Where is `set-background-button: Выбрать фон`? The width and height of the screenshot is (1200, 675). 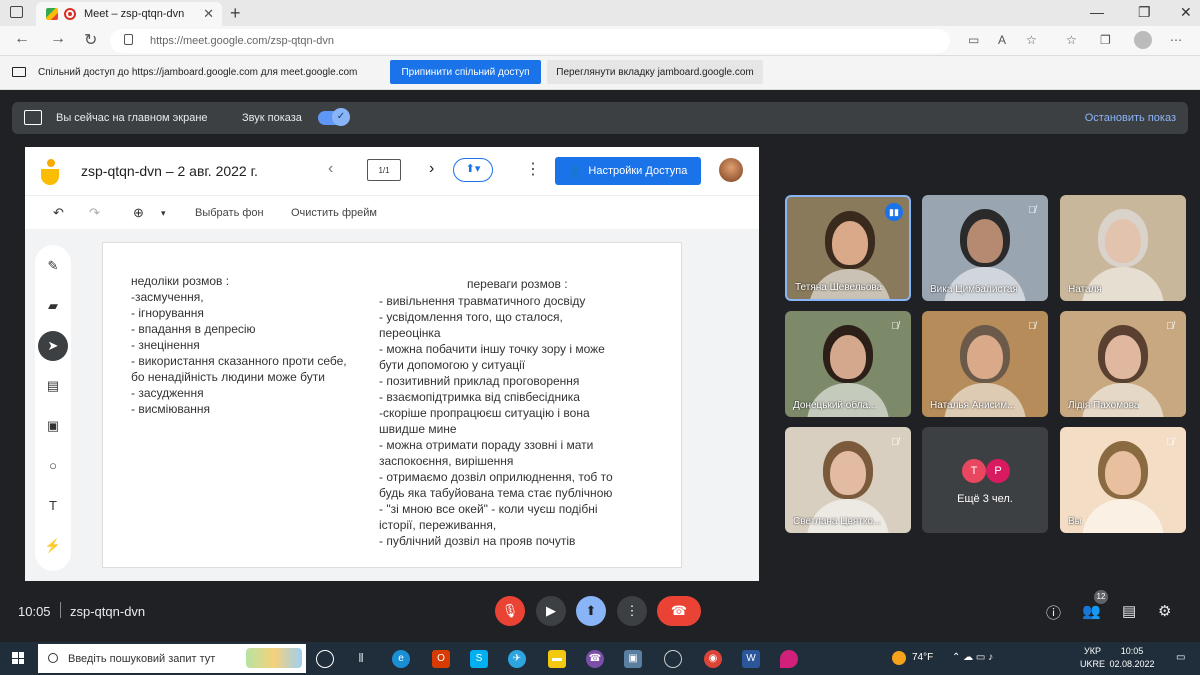 set-background-button: Выбрать фон is located at coordinates (229, 213).